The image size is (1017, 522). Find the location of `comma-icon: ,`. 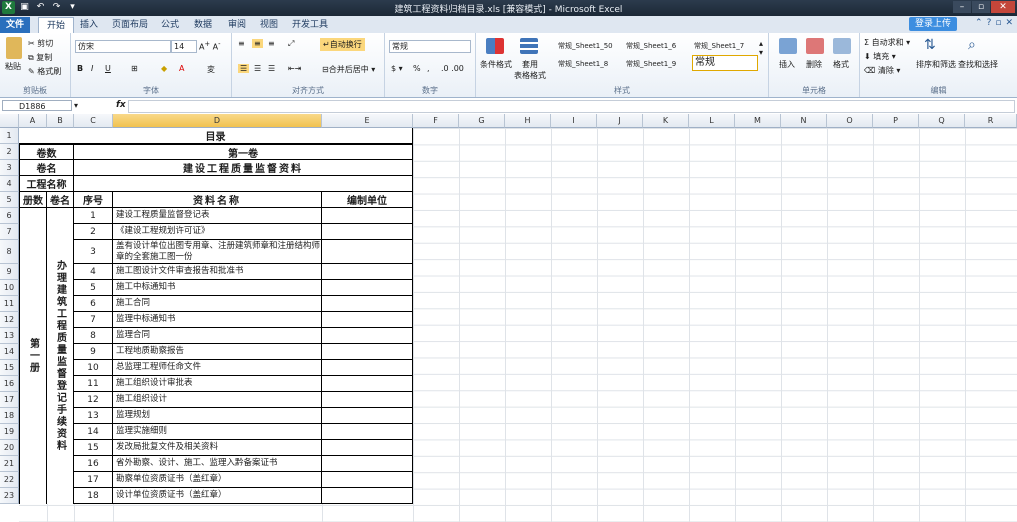

comma-icon: , is located at coordinates (428, 68).